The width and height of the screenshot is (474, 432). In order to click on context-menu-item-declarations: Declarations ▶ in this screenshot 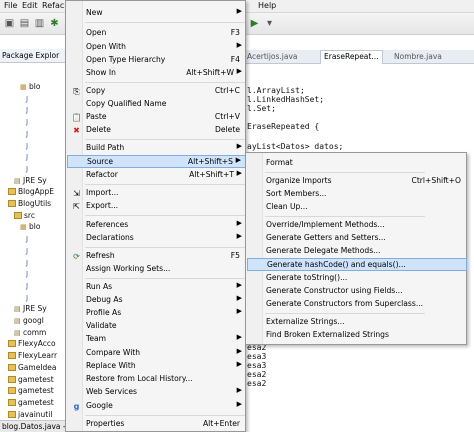, I will do `click(156, 238)`.